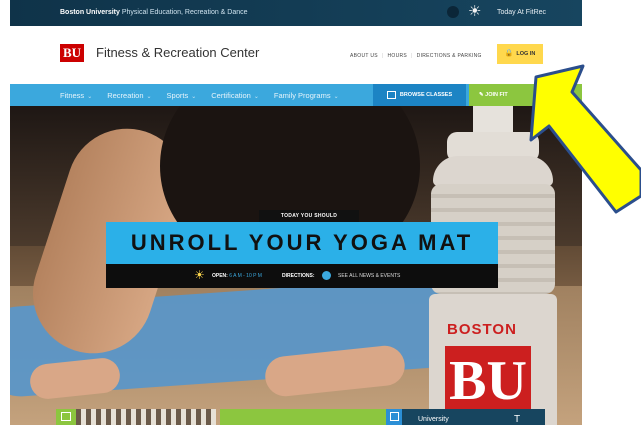 Image resolution: width=641 pixels, height=425 pixels. Describe the element at coordinates (220, 276) in the screenshot. I see `open-label: OPEN:` at that location.